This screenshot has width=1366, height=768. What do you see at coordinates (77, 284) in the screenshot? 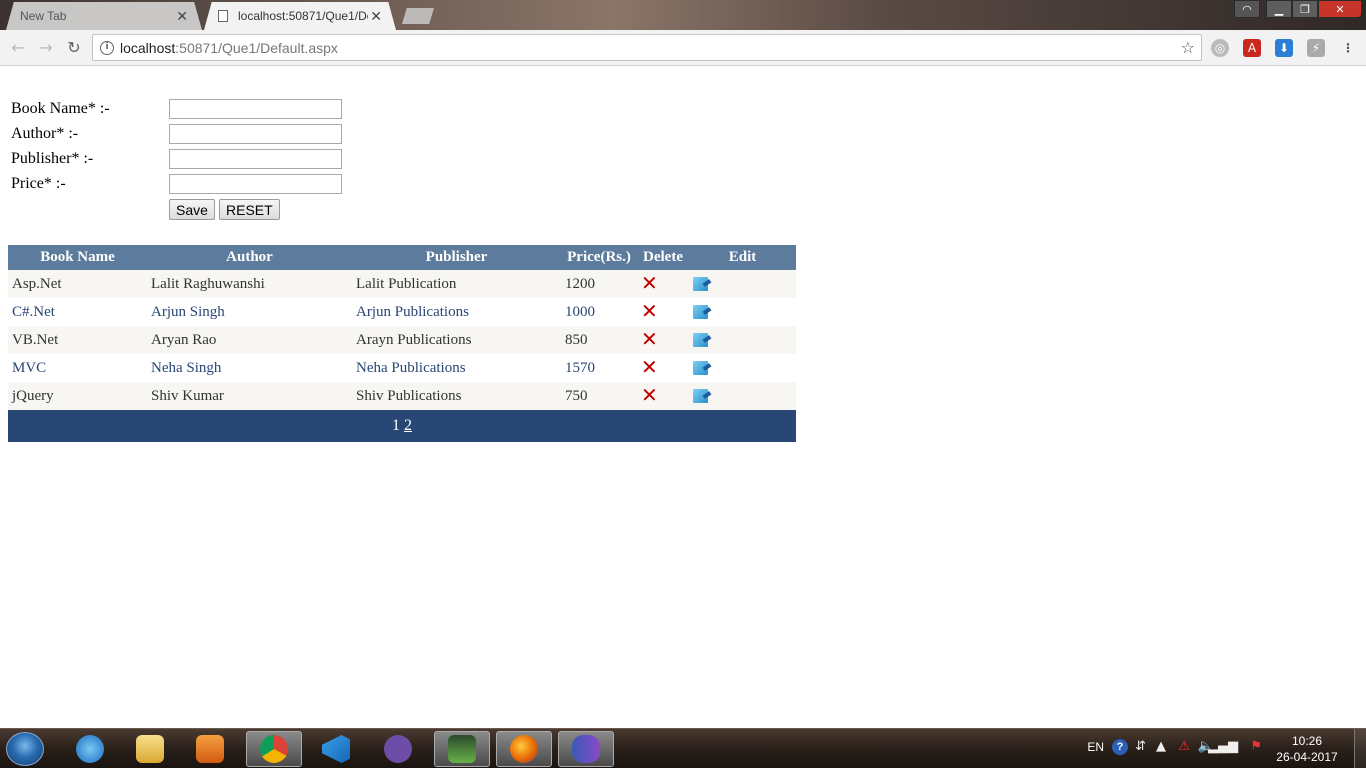
I see `cell-book-name: Asp.Net` at bounding box center [77, 284].